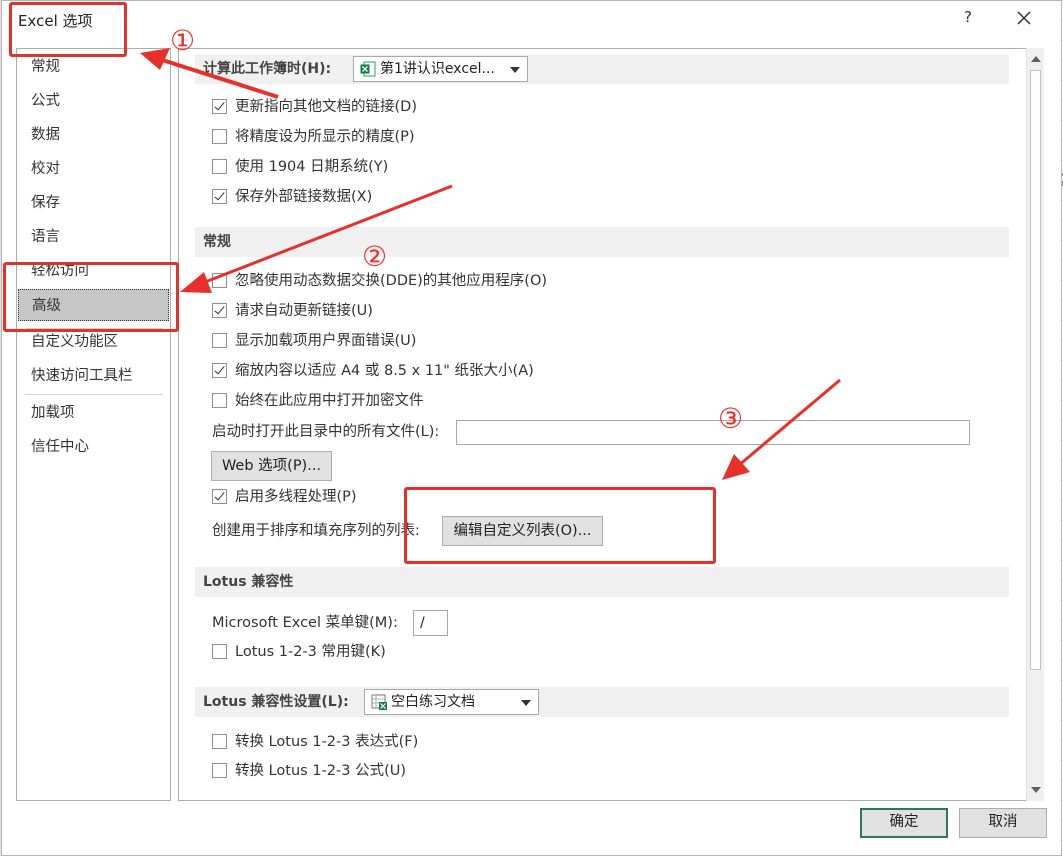  Describe the element at coordinates (94, 394) in the screenshot. I see `nav-divider` at that location.